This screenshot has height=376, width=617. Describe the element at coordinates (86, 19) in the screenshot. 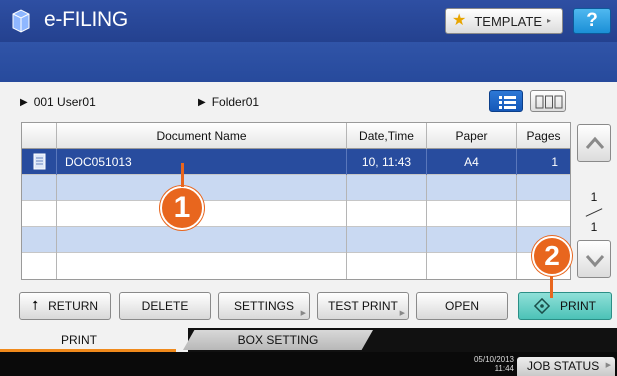

I see `app-title: e-FILING` at that location.